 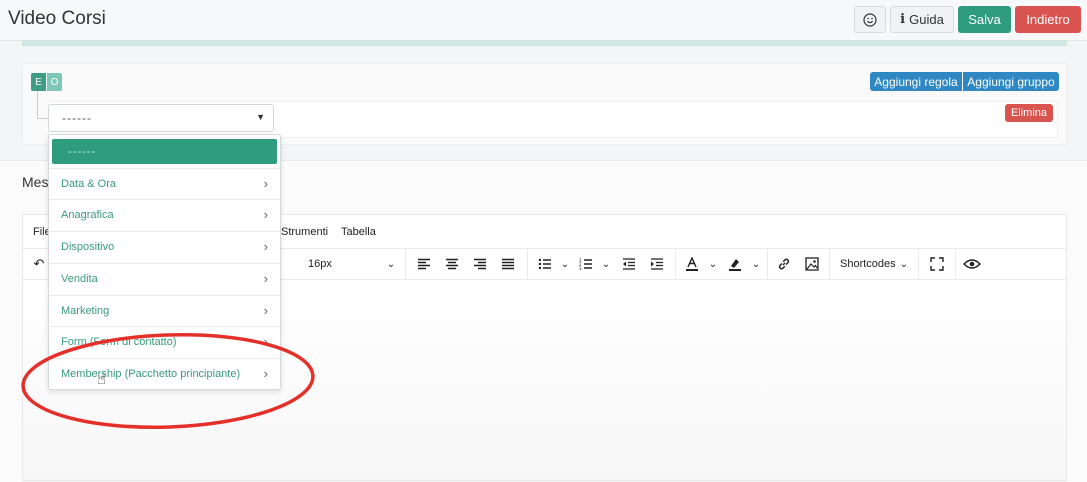 What do you see at coordinates (77, 118) in the screenshot?
I see `rule-select-value: ------` at bounding box center [77, 118].